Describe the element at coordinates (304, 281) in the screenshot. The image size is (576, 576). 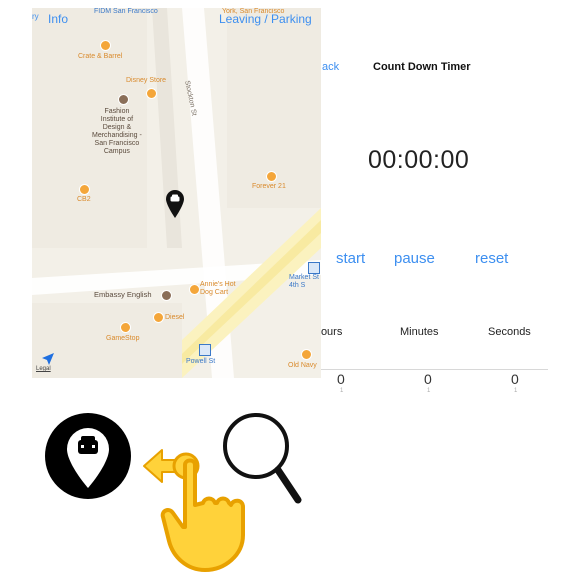
I see `transit-label-market: Market St 4th S` at that location.